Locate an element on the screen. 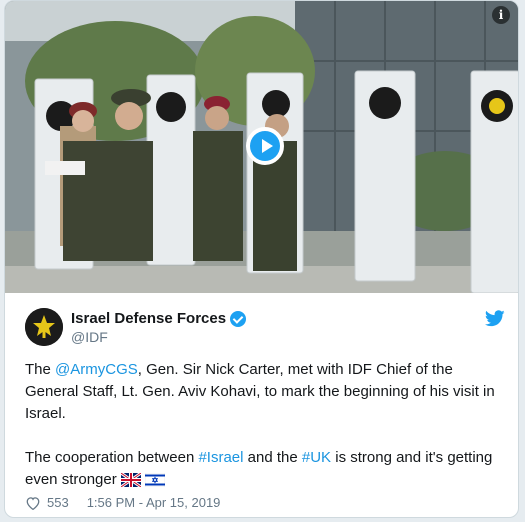  tweet-footer: 553 1:56 PM - Apr 15, 2019 is located at coordinates (122, 502).